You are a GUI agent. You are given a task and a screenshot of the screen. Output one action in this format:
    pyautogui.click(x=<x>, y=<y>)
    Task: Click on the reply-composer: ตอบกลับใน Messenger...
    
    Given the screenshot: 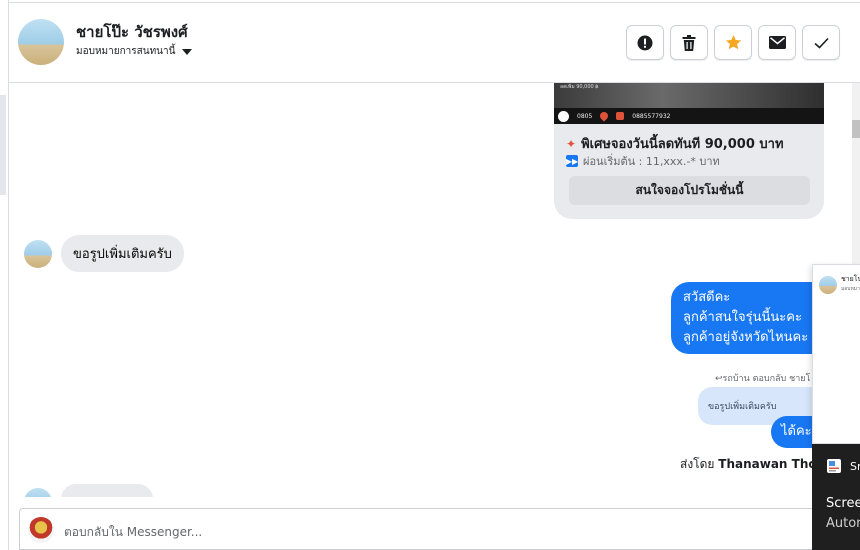 What is the action you would take?
    pyautogui.click(x=419, y=529)
    